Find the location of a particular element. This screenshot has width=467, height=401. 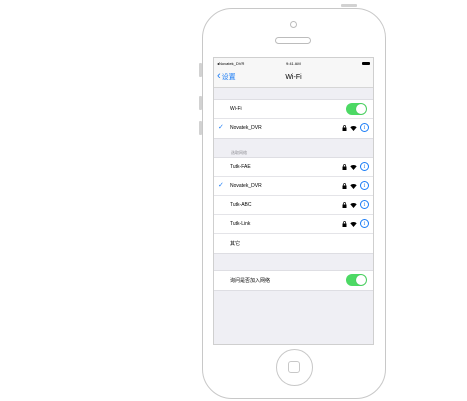

page-title: Wi-Fi is located at coordinates (293, 77).